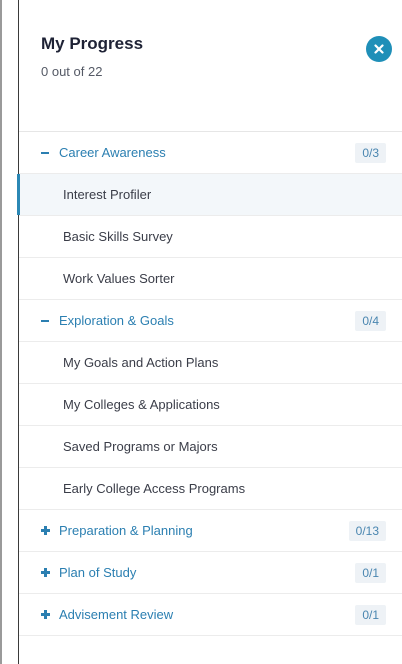 This screenshot has width=402, height=664. I want to click on list-item-saved-programs-majors: Saved Programs or Majors, so click(210, 447).